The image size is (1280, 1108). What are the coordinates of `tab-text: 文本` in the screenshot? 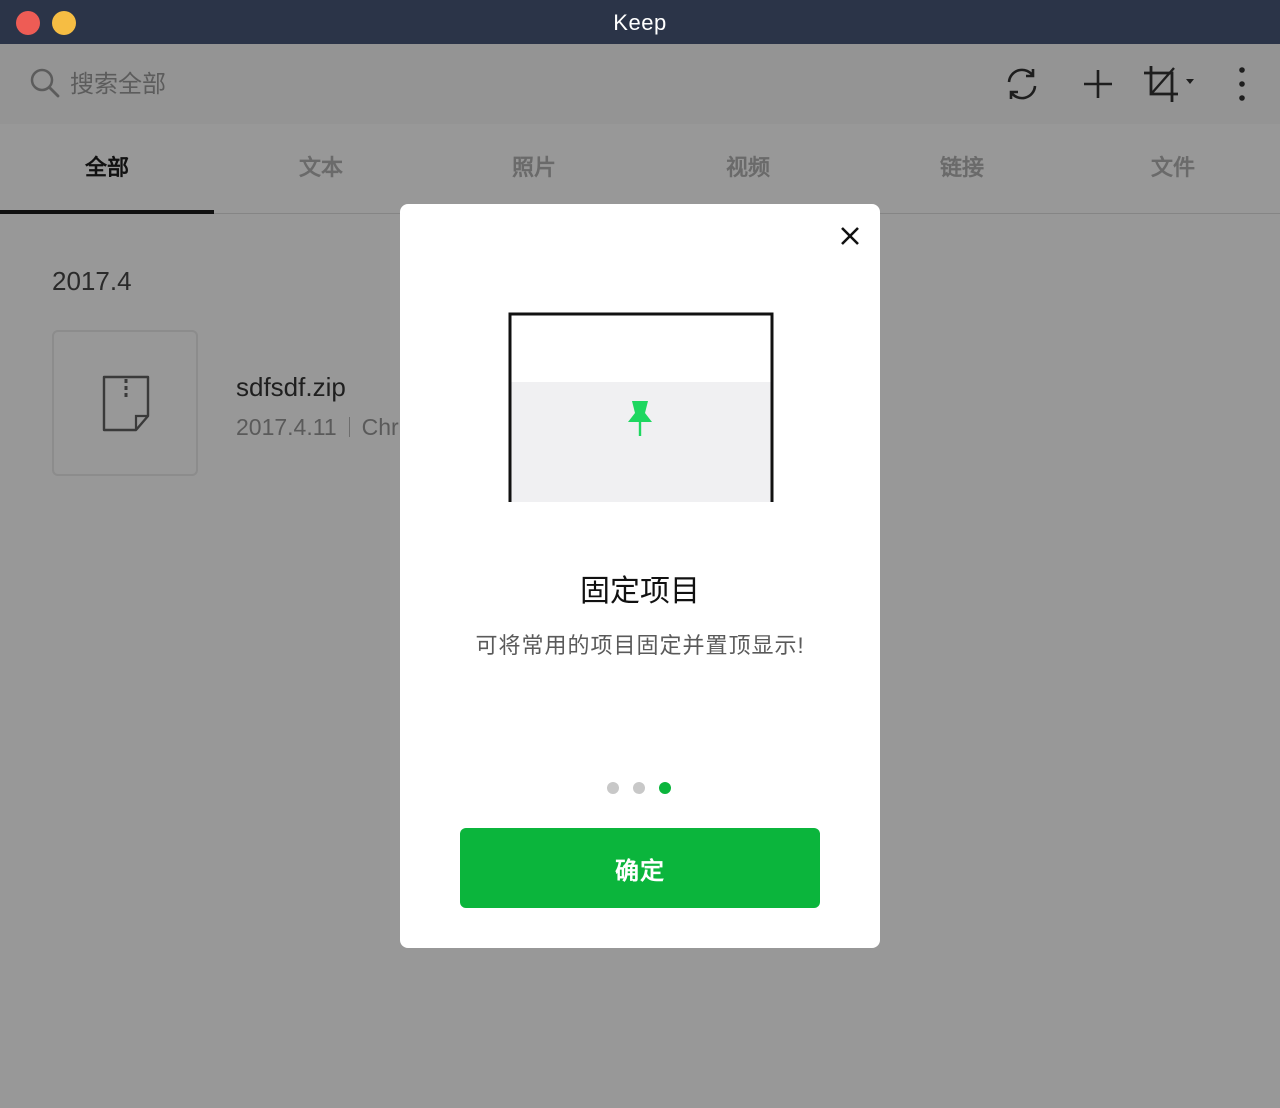 It's located at (321, 168).